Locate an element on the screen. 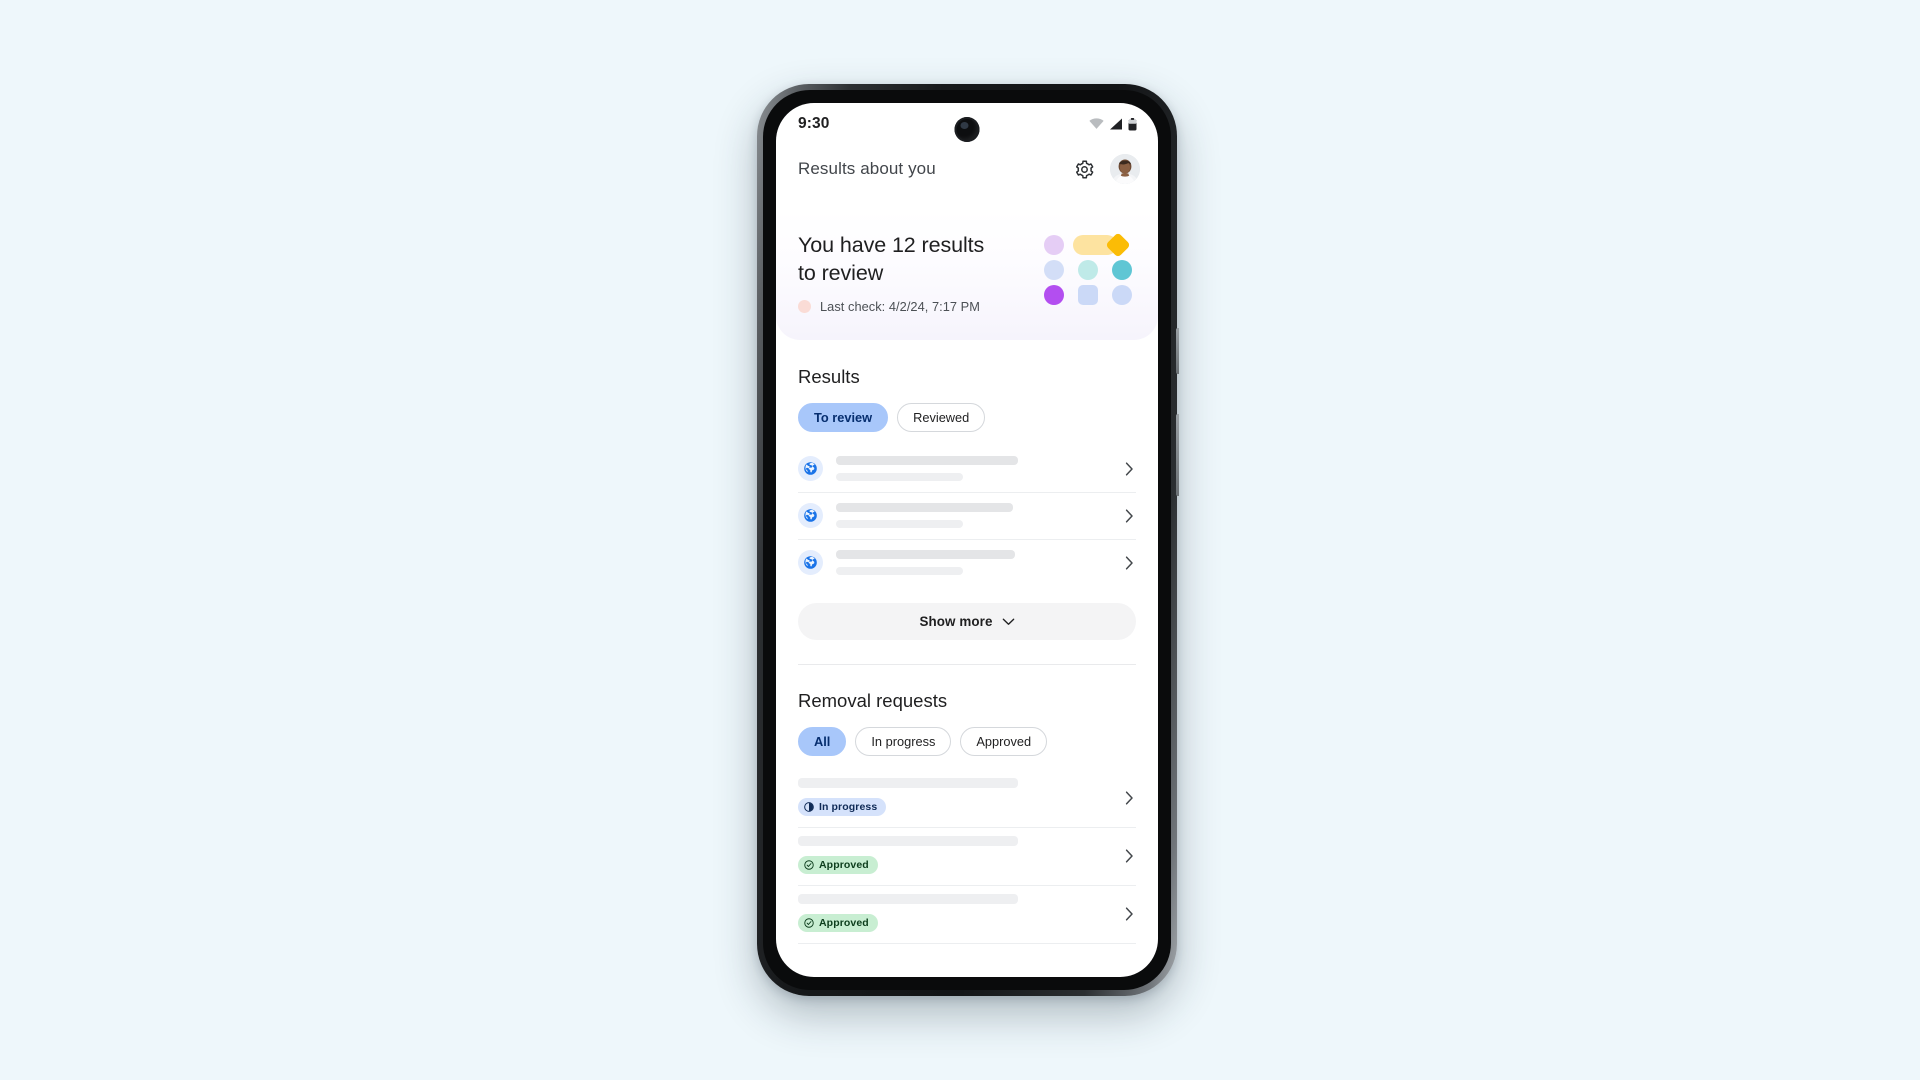  wifi-icon is located at coordinates (1096, 124).